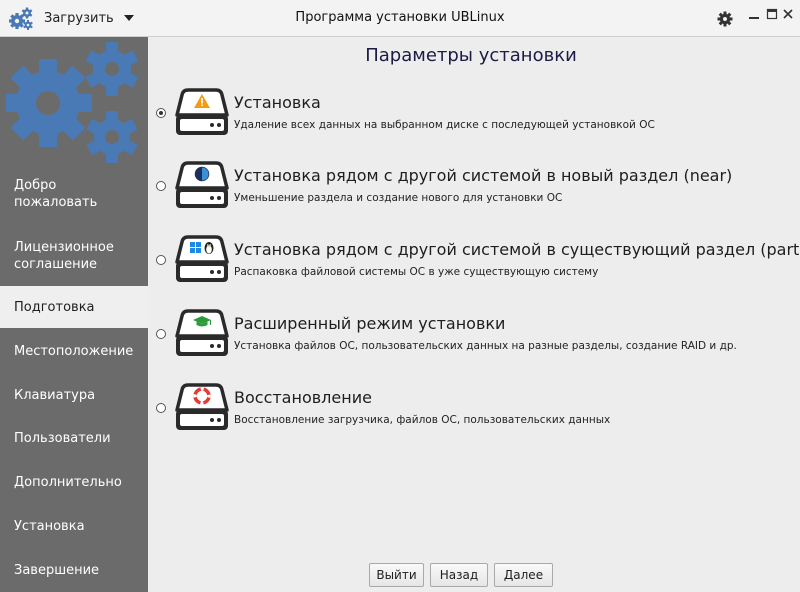 The height and width of the screenshot is (592, 800). Describe the element at coordinates (161, 334) in the screenshot. I see `radio-advanced-install` at that location.